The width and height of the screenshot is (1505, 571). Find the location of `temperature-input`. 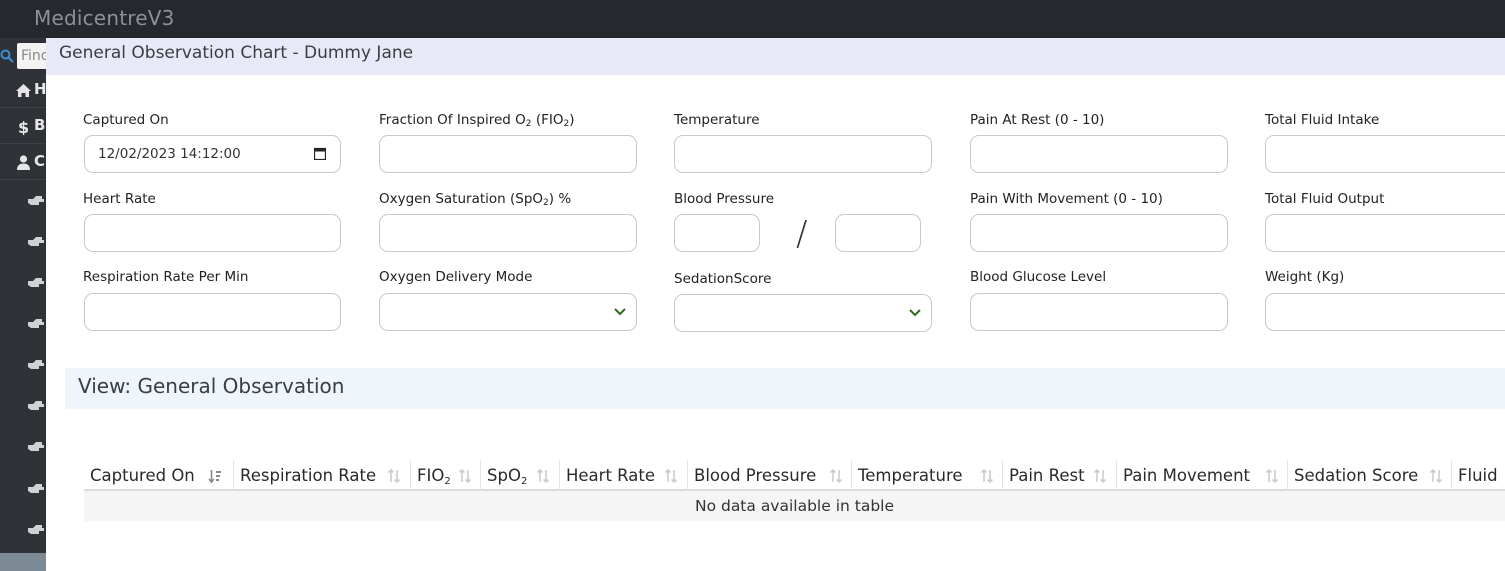

temperature-input is located at coordinates (803, 154).